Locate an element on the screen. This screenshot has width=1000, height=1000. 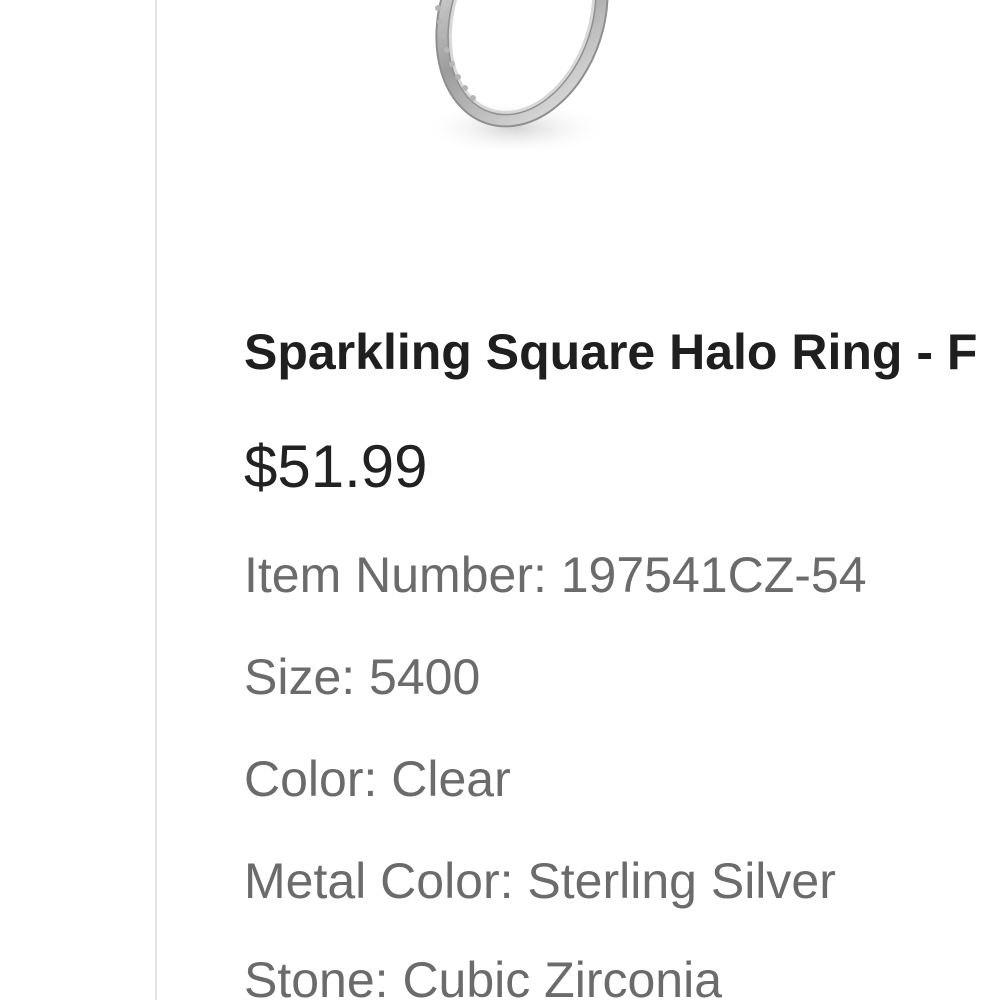
metal-color-value: Metal Color: Sterling Silver is located at coordinates (540, 881).